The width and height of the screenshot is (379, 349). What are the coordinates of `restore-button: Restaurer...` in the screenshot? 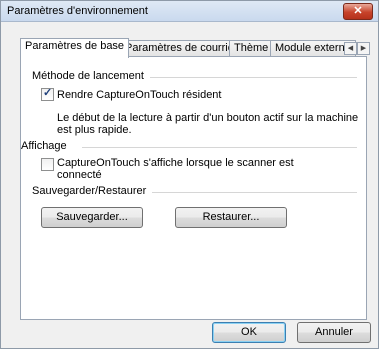 It's located at (231, 217).